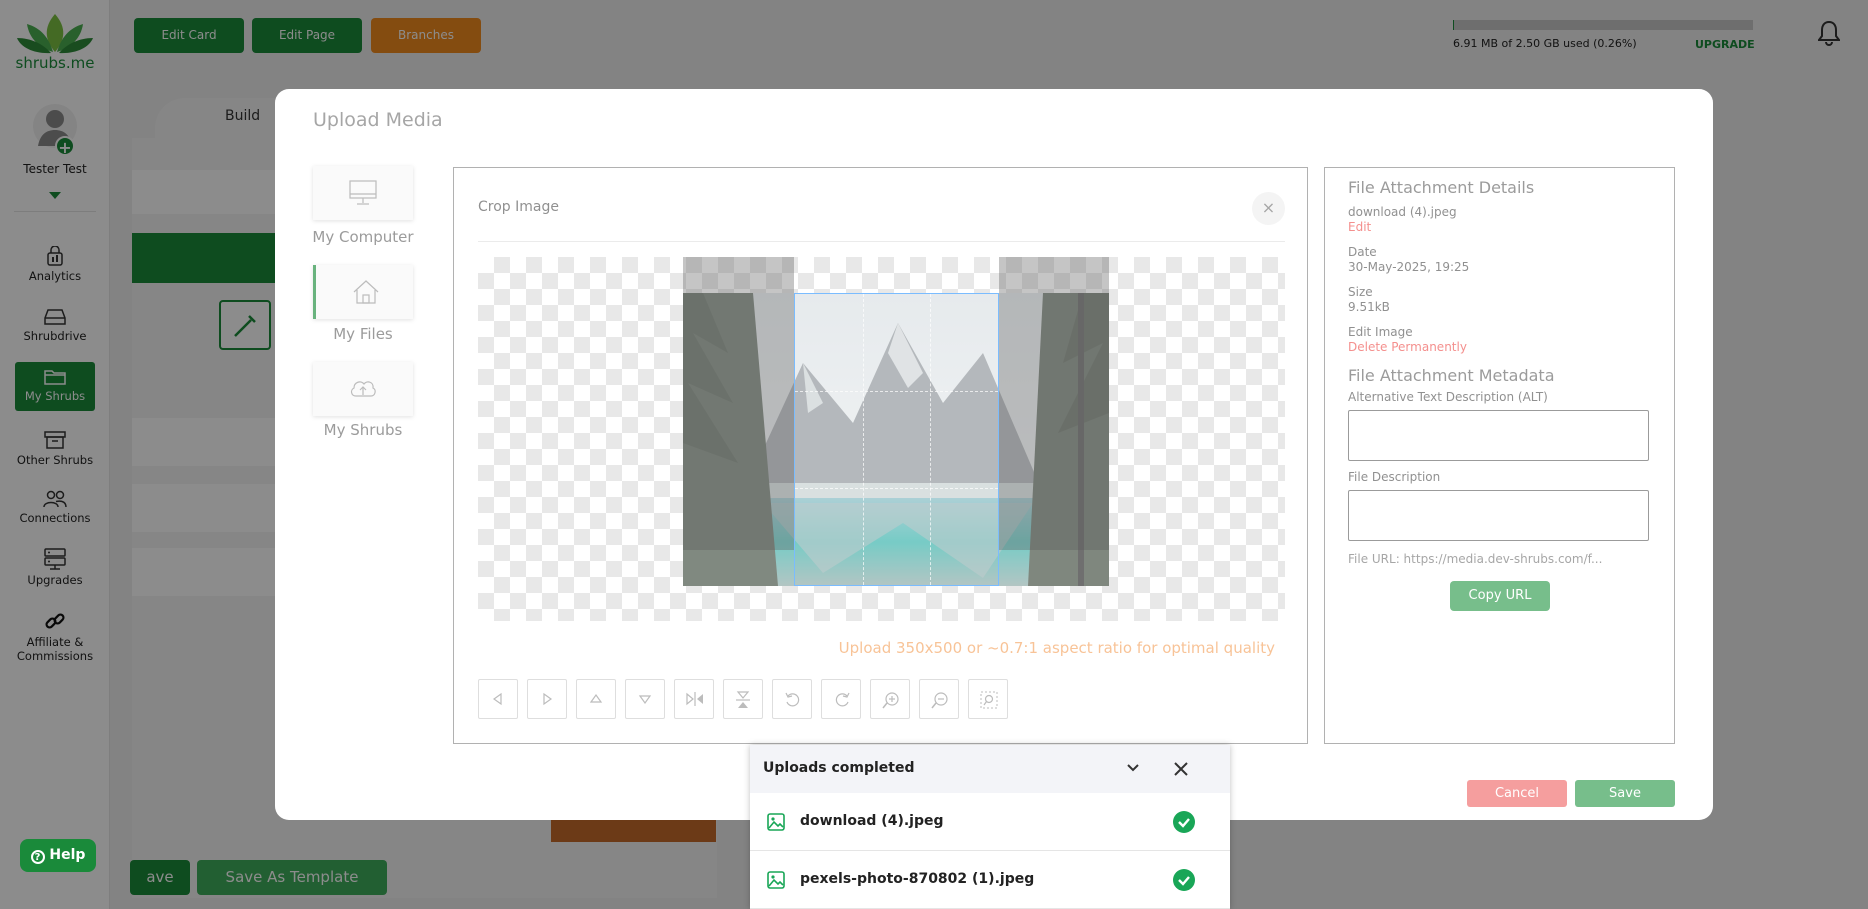  What do you see at coordinates (37, 857) in the screenshot?
I see `question-icon: ?` at bounding box center [37, 857].